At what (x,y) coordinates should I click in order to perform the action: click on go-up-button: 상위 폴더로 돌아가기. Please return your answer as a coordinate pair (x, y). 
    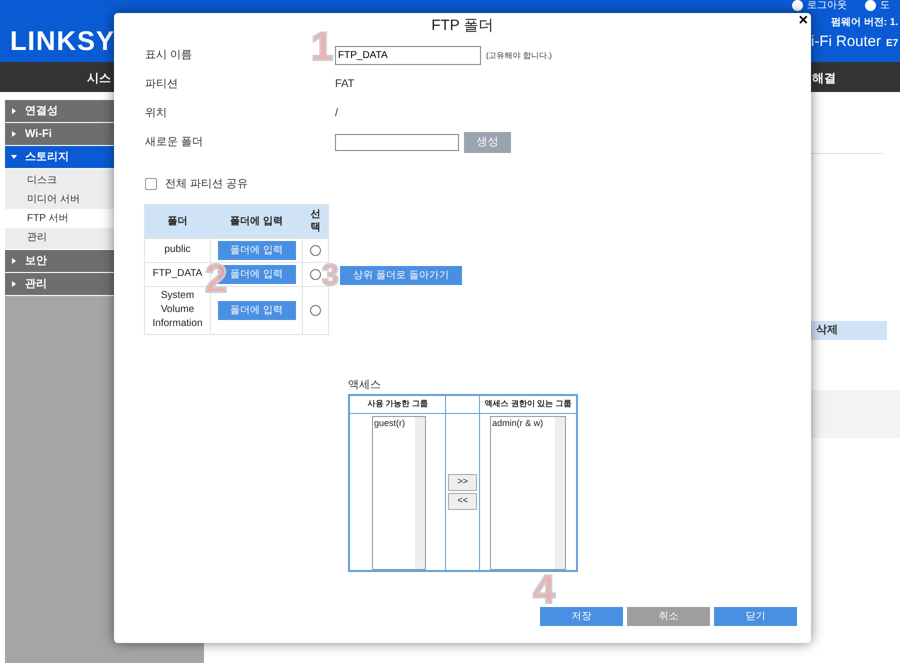
    Looking at the image, I should click on (401, 275).